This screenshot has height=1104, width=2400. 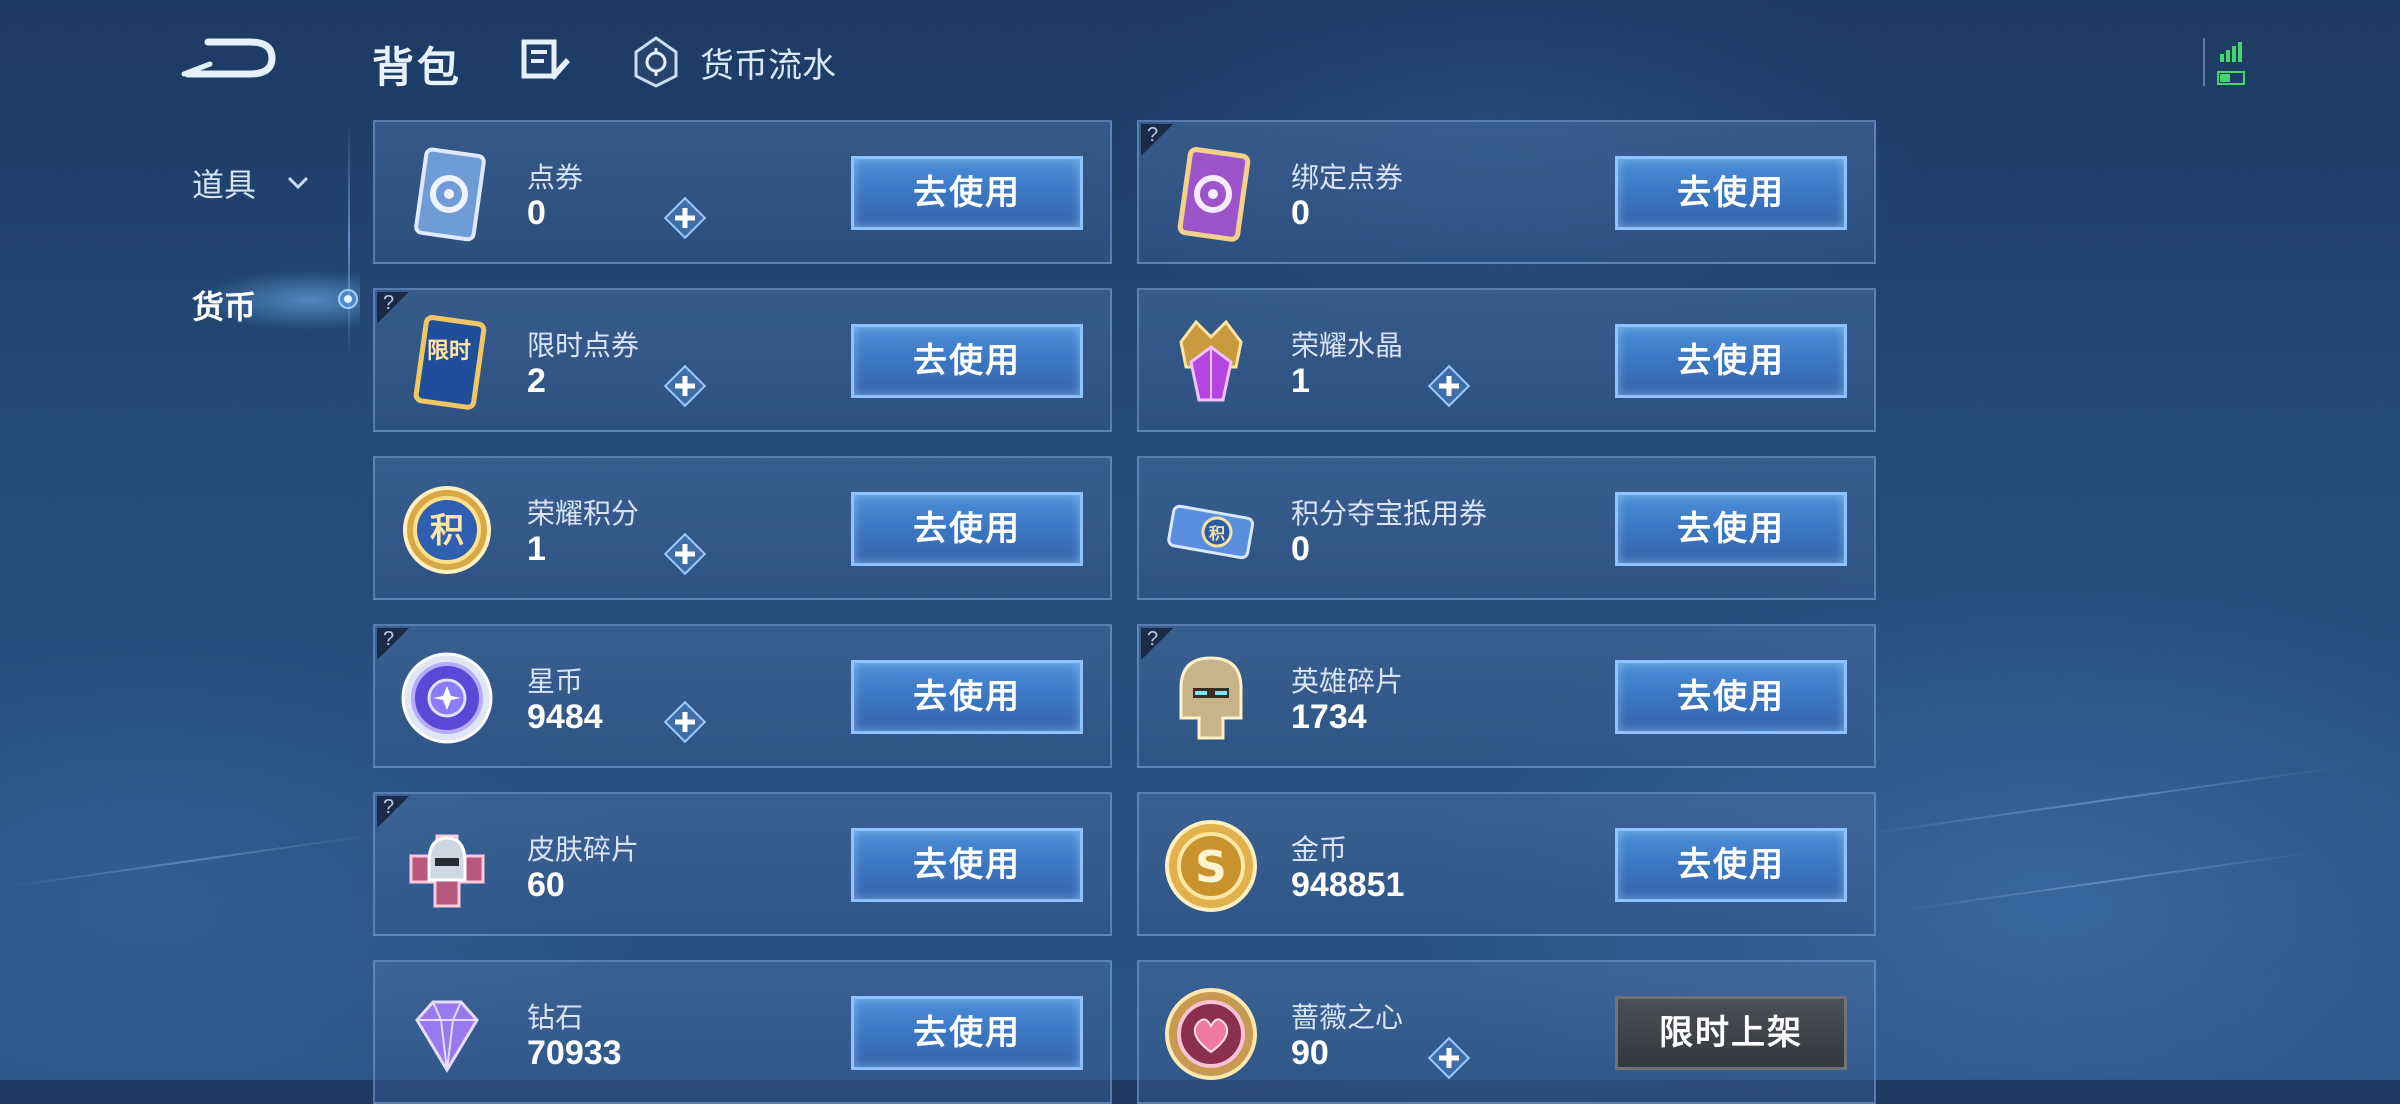 I want to click on currency-value: 948851, so click(x=1348, y=885).